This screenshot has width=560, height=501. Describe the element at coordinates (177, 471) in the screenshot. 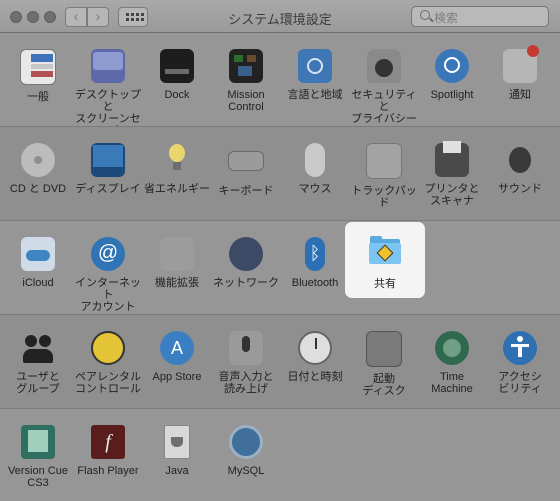

I see `pane-label: Java` at that location.